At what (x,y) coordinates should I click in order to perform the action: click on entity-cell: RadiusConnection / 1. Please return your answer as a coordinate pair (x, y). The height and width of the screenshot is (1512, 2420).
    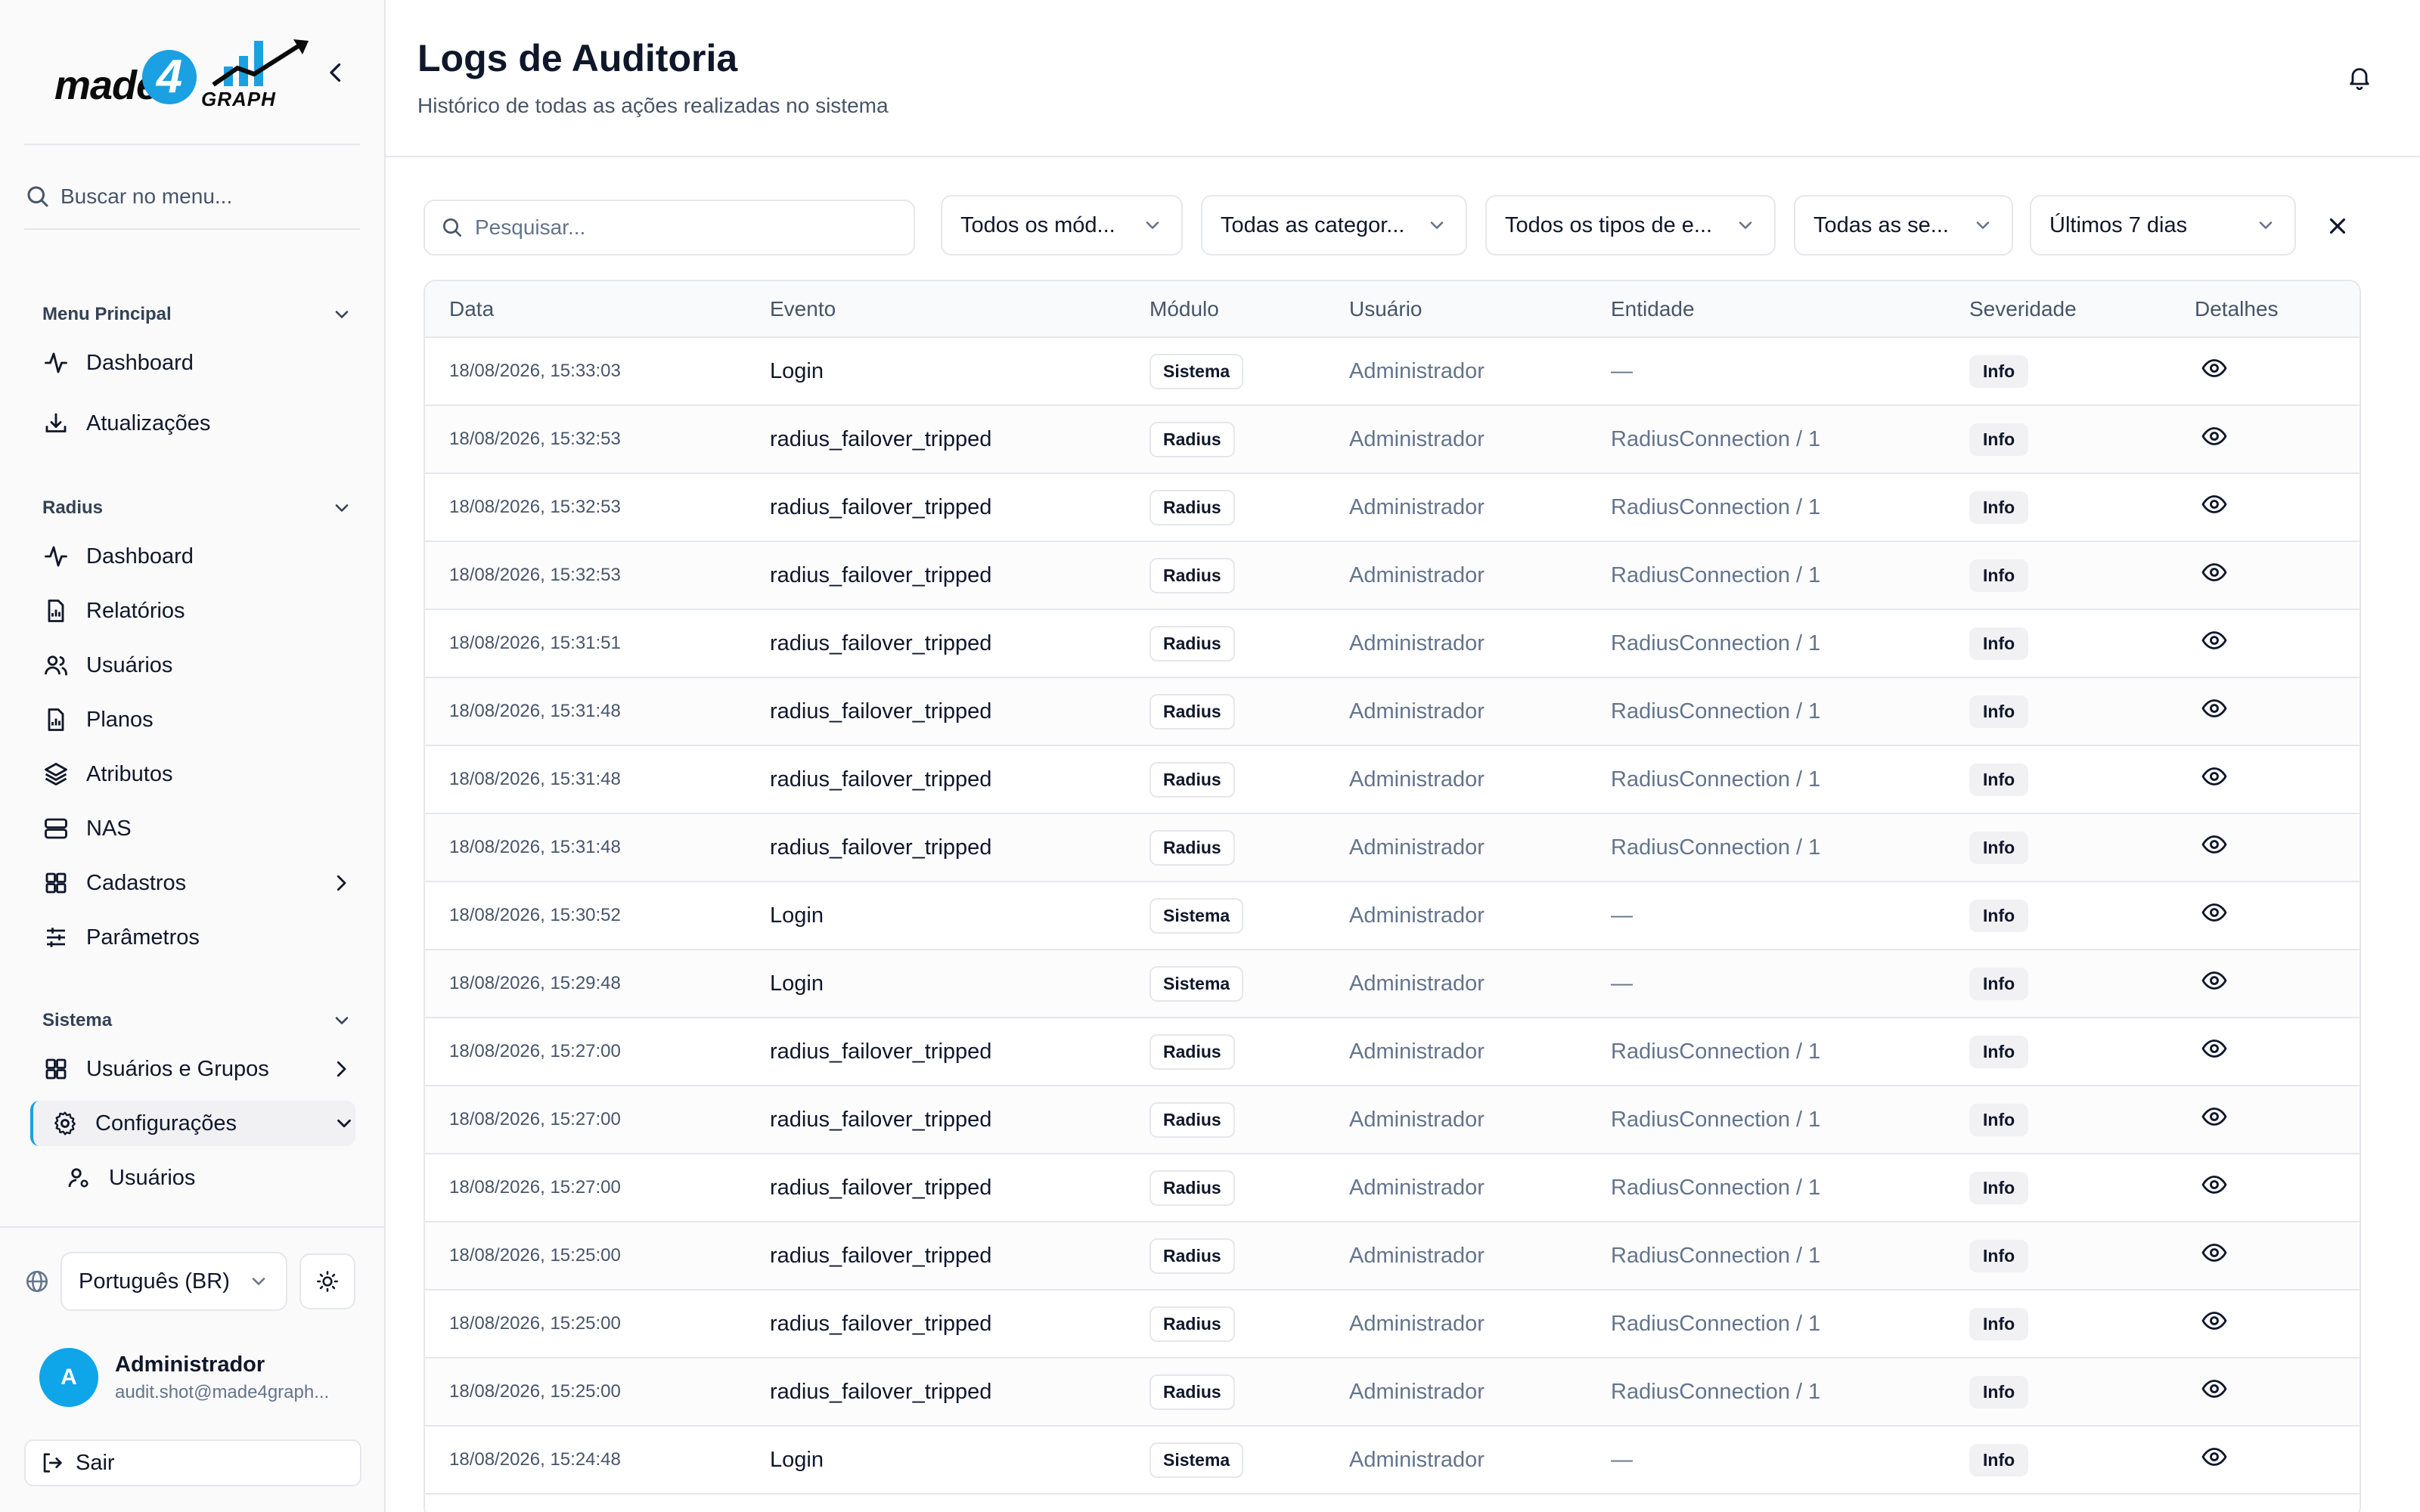
    Looking at the image, I should click on (1716, 507).